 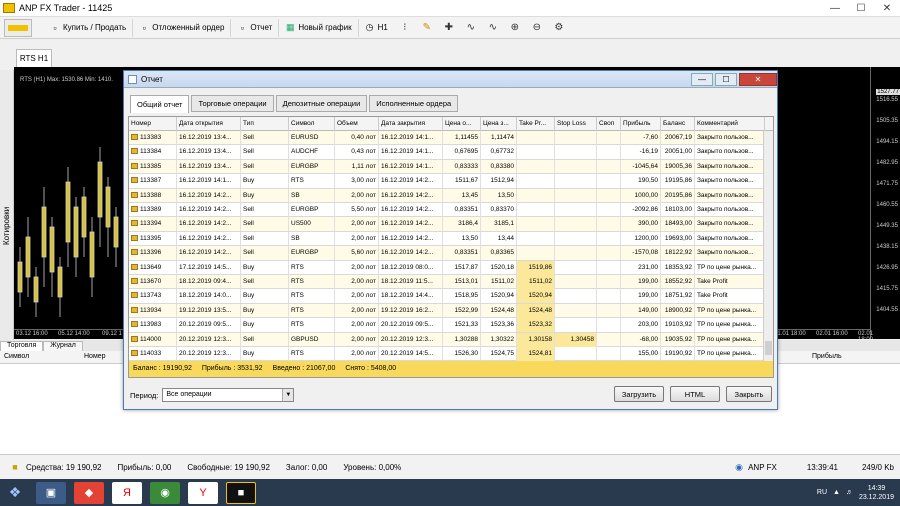 I want to click on zoom-in-icon: ⊕, so click(x=515, y=28).